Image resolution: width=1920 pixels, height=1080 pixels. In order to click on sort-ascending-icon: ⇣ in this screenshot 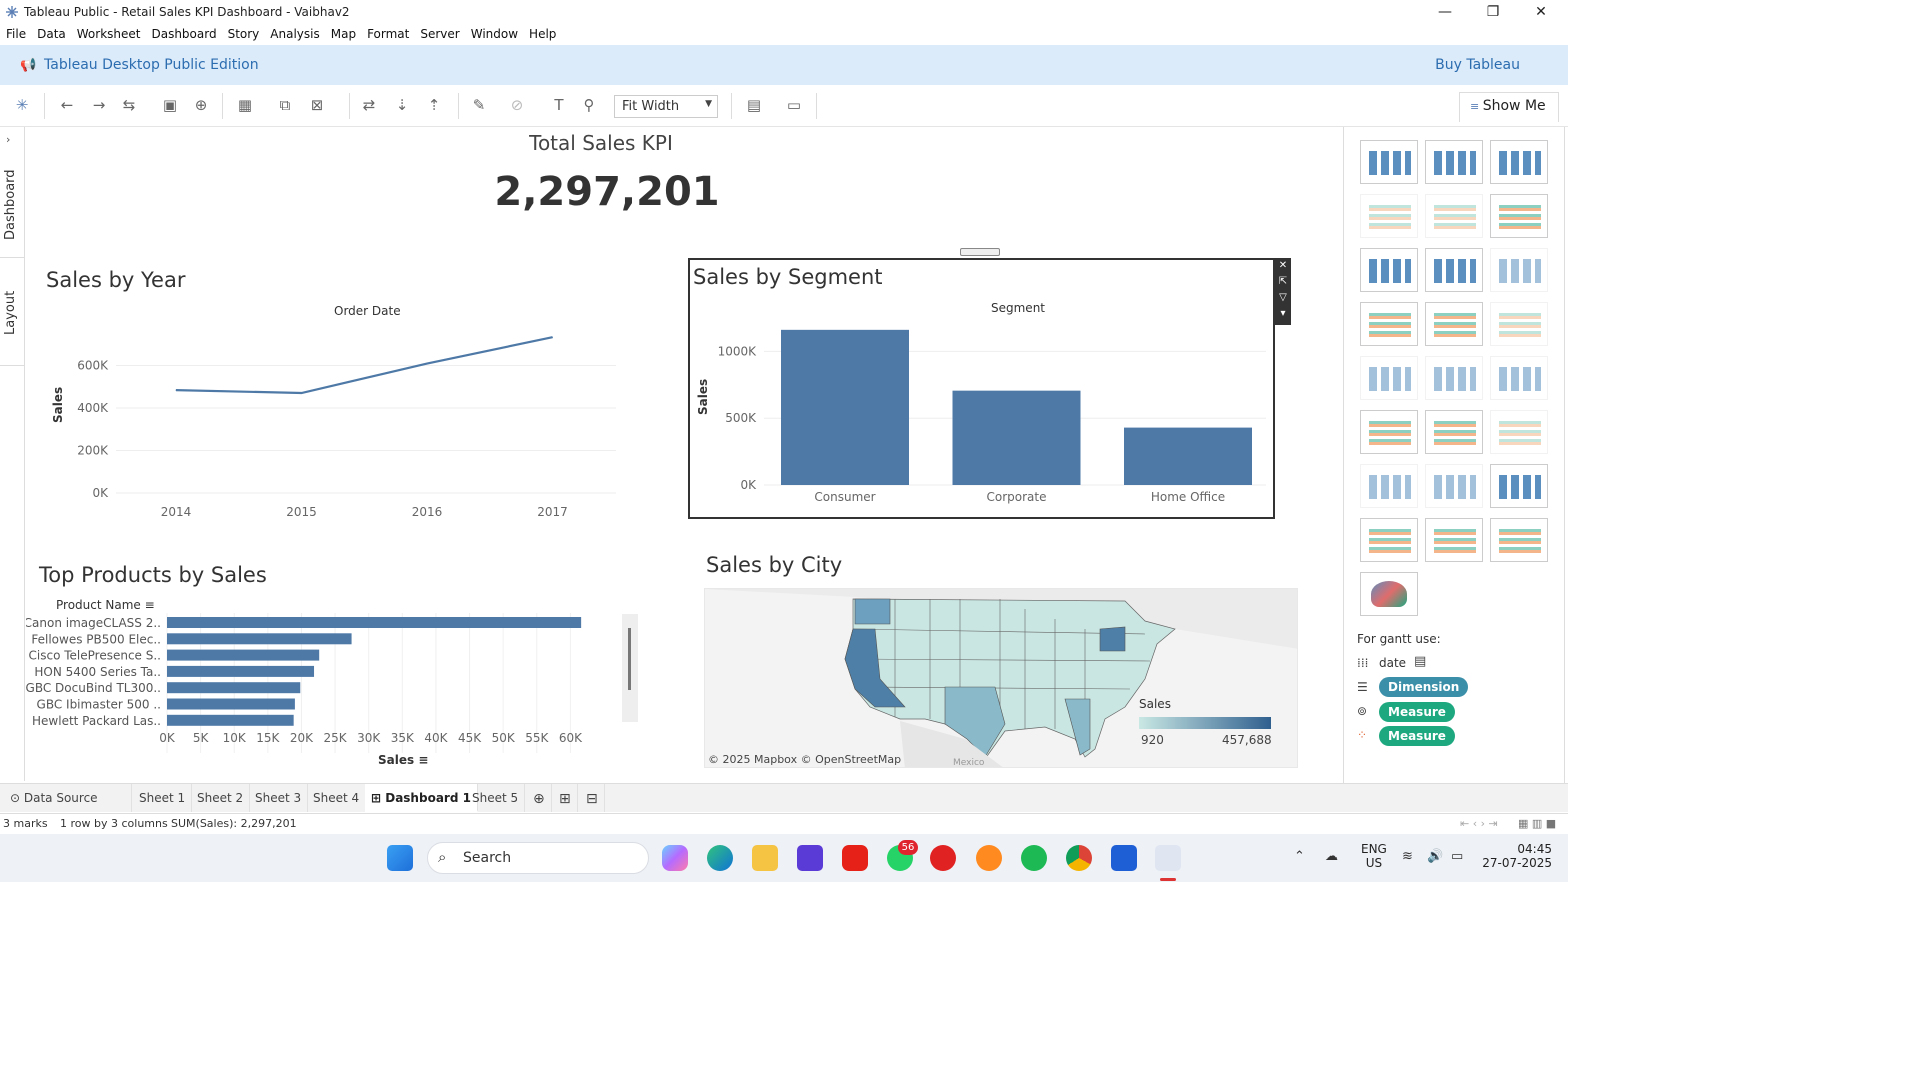, I will do `click(402, 105)`.